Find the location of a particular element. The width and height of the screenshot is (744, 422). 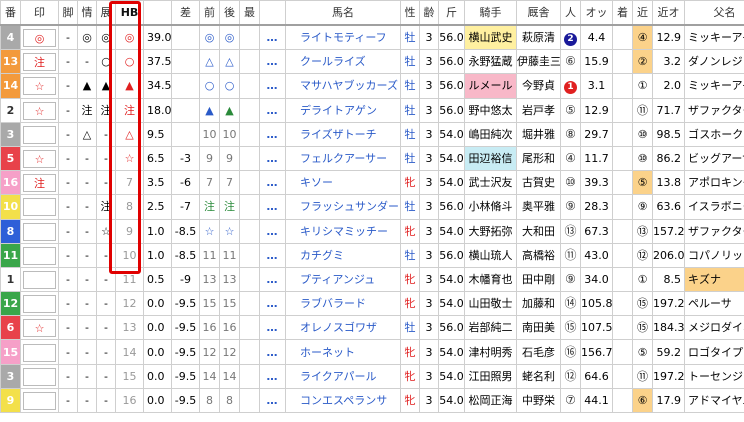

header-cell: 着 is located at coordinates (622, 13).